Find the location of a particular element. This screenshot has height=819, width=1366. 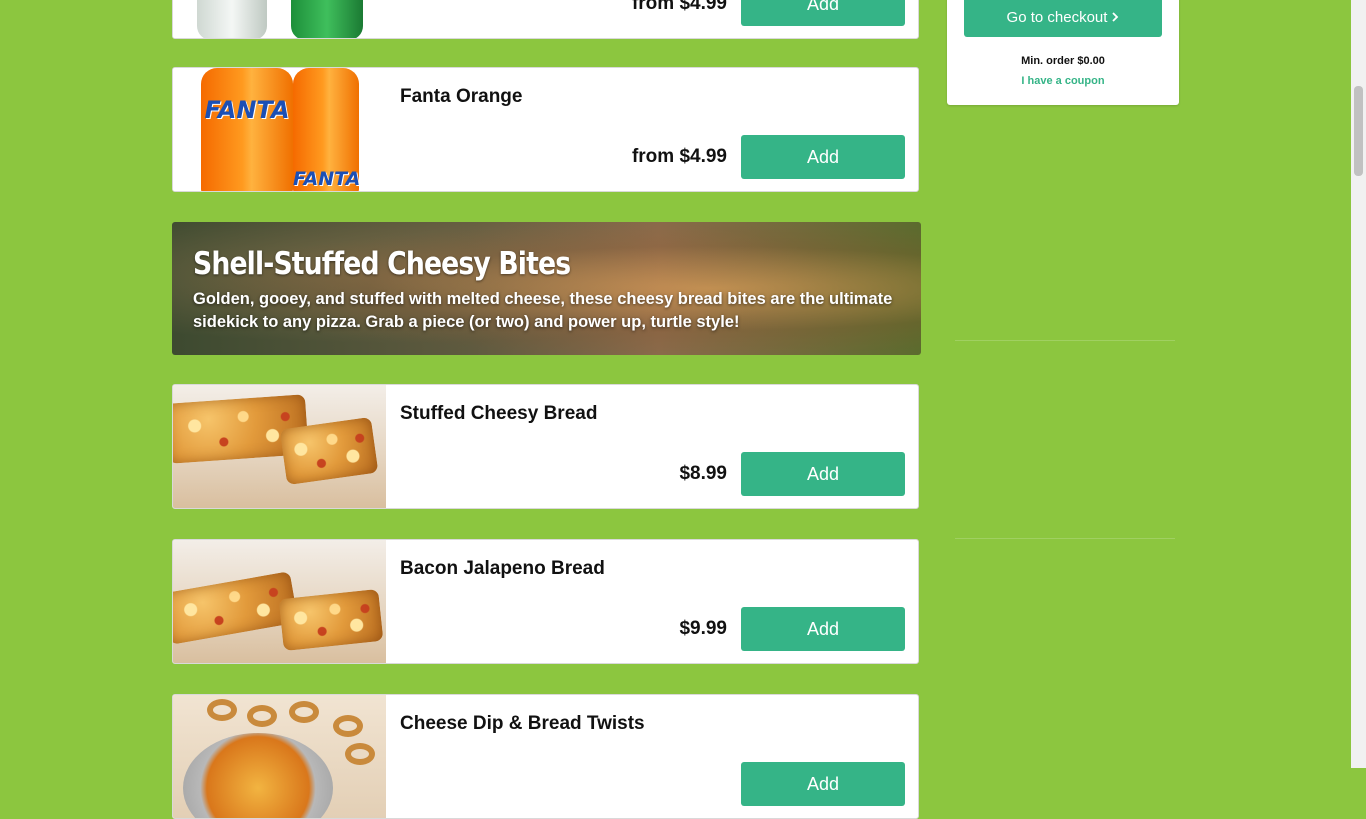

product-name: Fanta Orange is located at coordinates (461, 96).